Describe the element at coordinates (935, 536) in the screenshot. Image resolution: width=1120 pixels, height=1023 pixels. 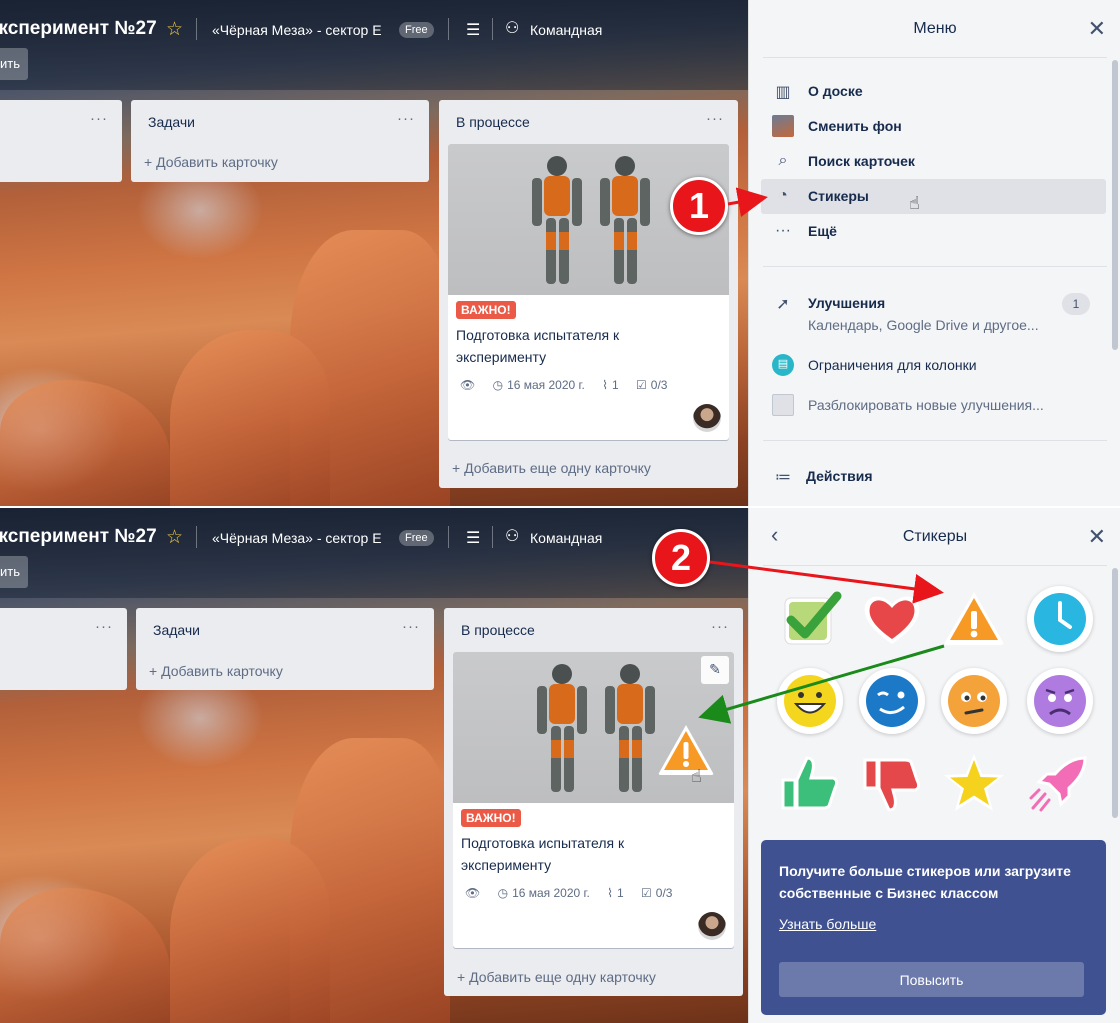
I see `stickers-title: Стикеры` at that location.